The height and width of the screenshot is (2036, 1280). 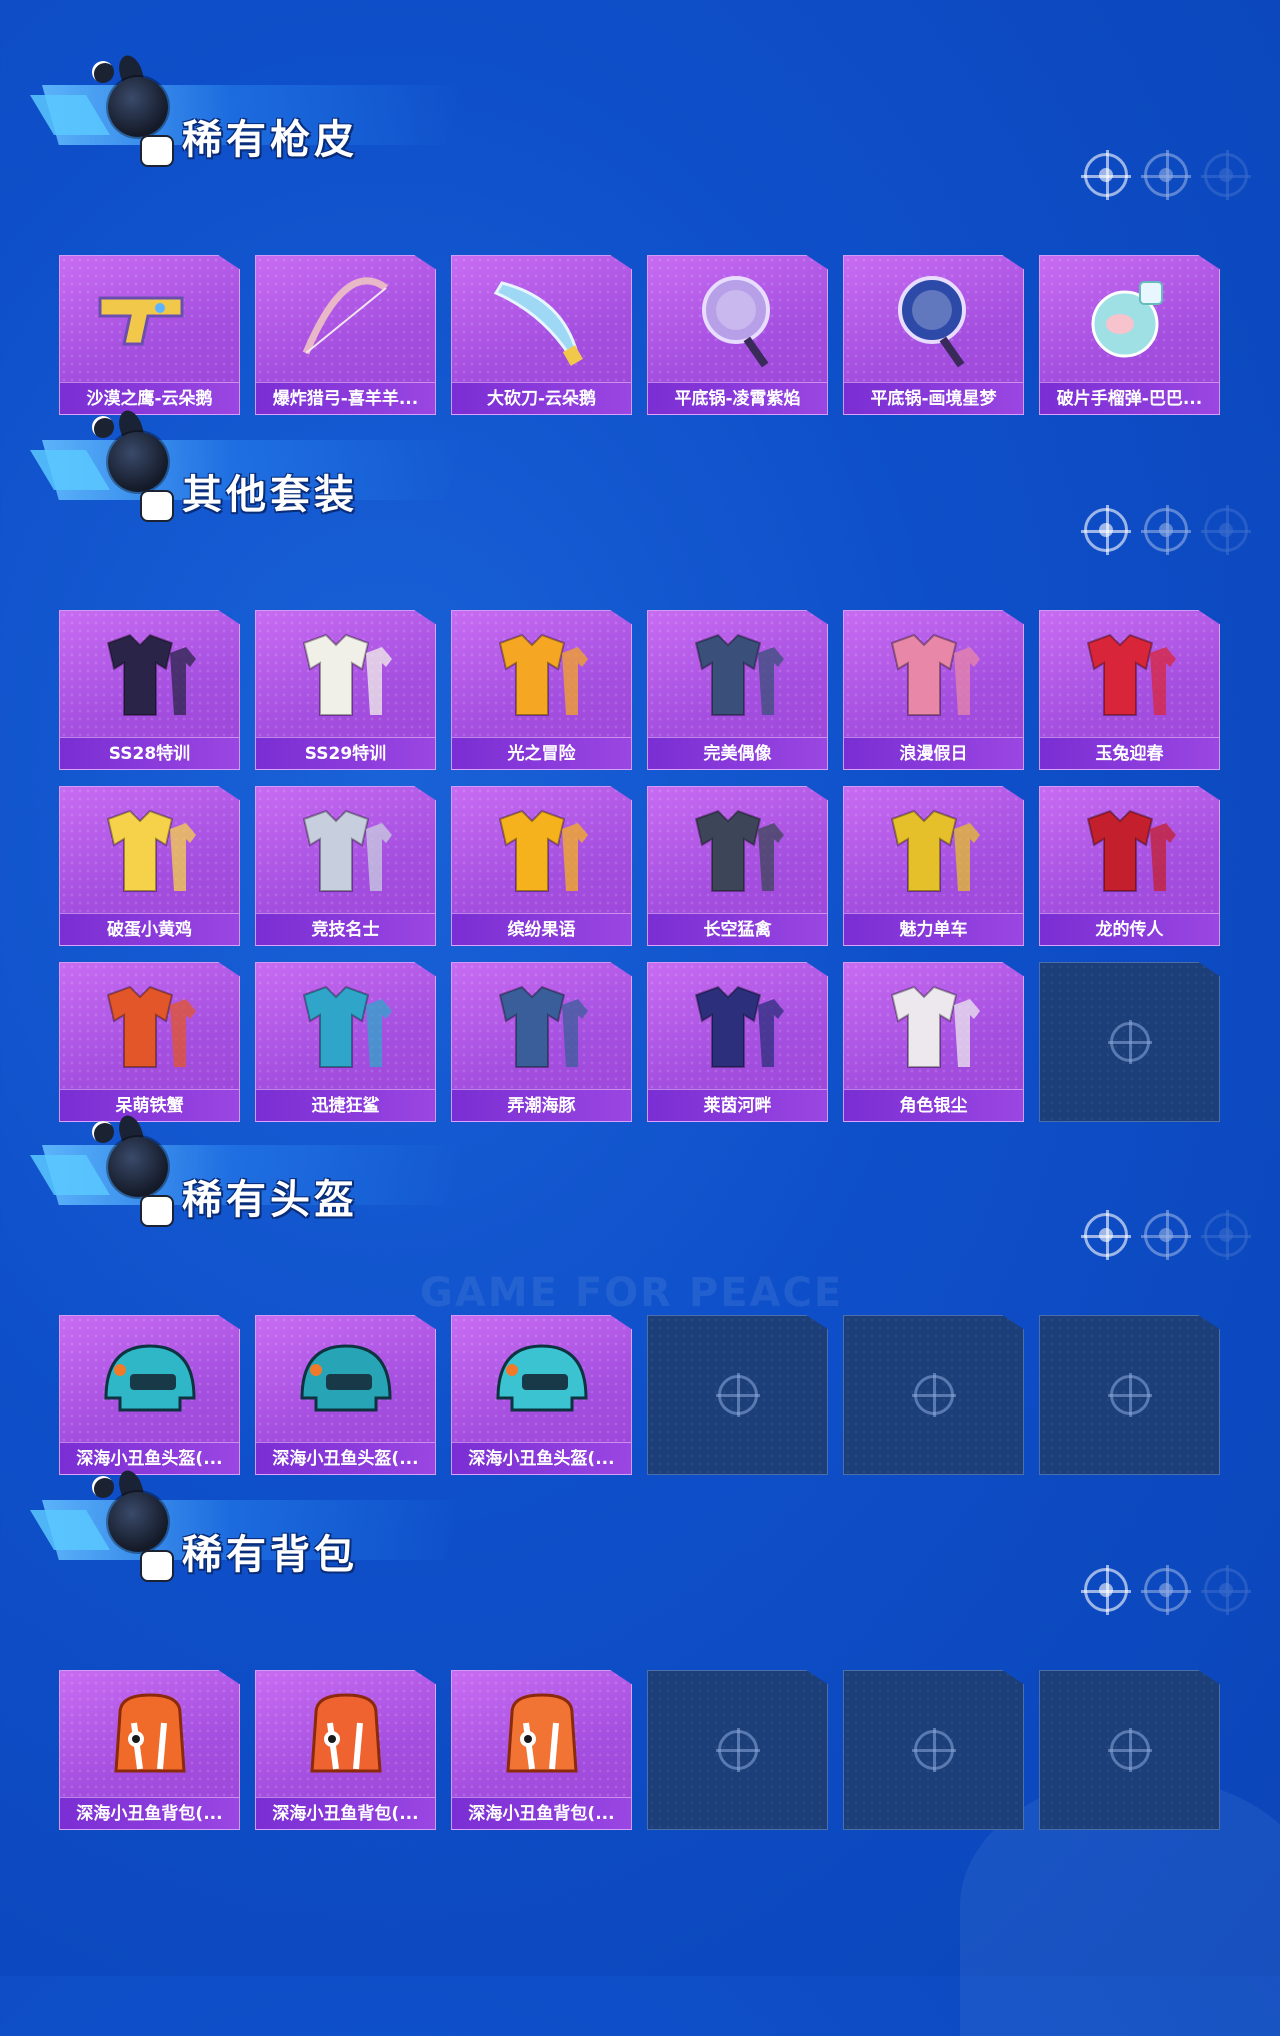 What do you see at coordinates (933, 690) in the screenshot?
I see `item-card: 浪漫假日` at bounding box center [933, 690].